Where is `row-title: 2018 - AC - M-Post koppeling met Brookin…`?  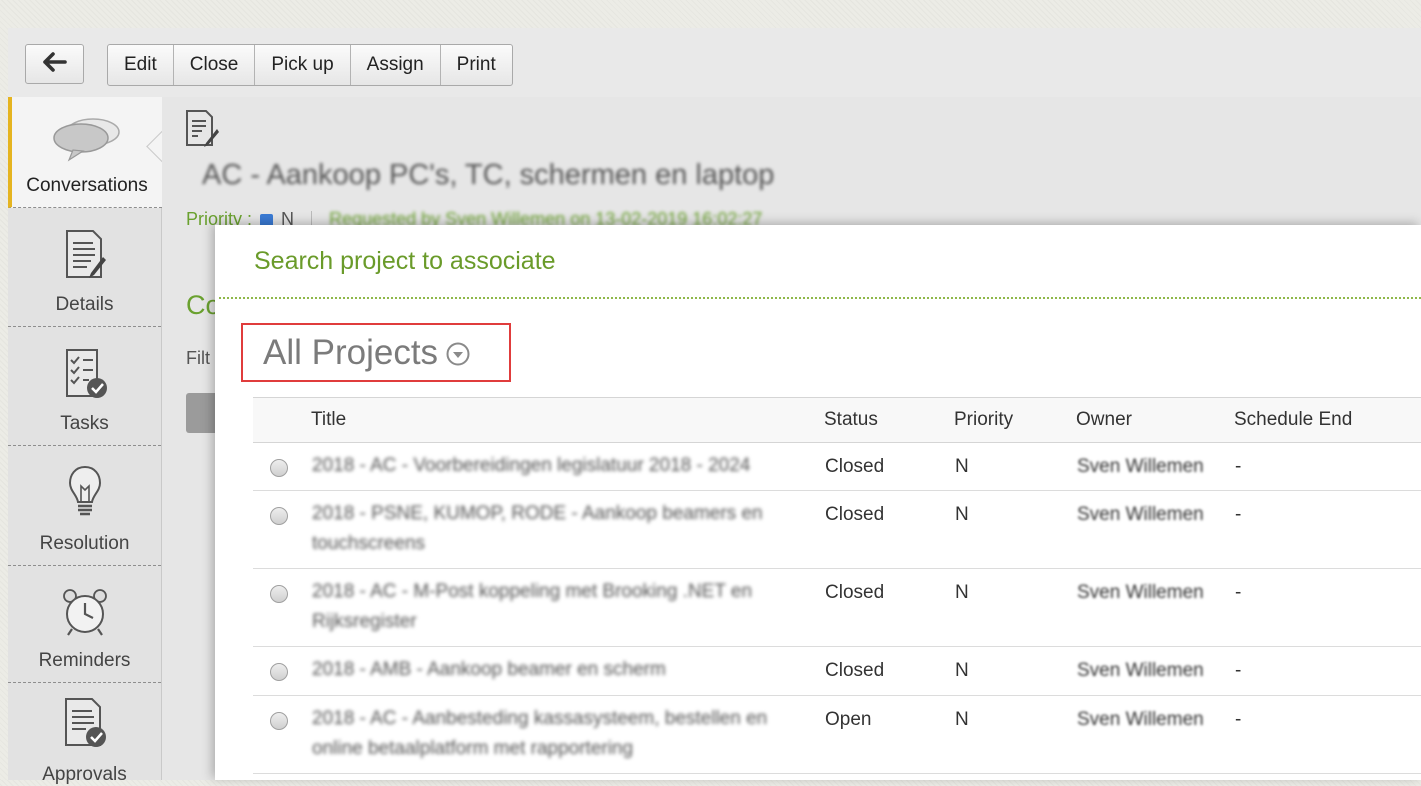 row-title: 2018 - AC - M-Post koppeling met Brookin… is located at coordinates (532, 606).